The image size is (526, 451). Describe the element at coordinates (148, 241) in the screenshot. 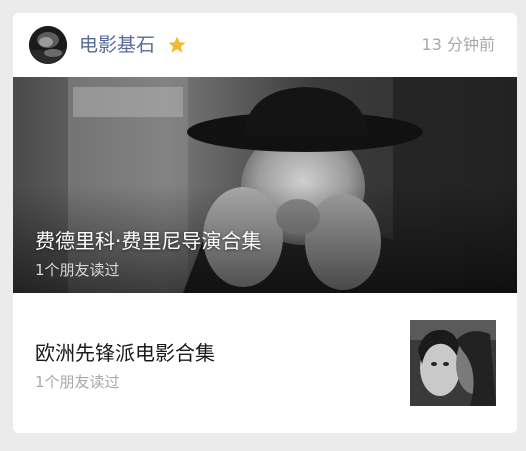

I see `hero-article-title: 费德里科·费里尼导演合集` at that location.